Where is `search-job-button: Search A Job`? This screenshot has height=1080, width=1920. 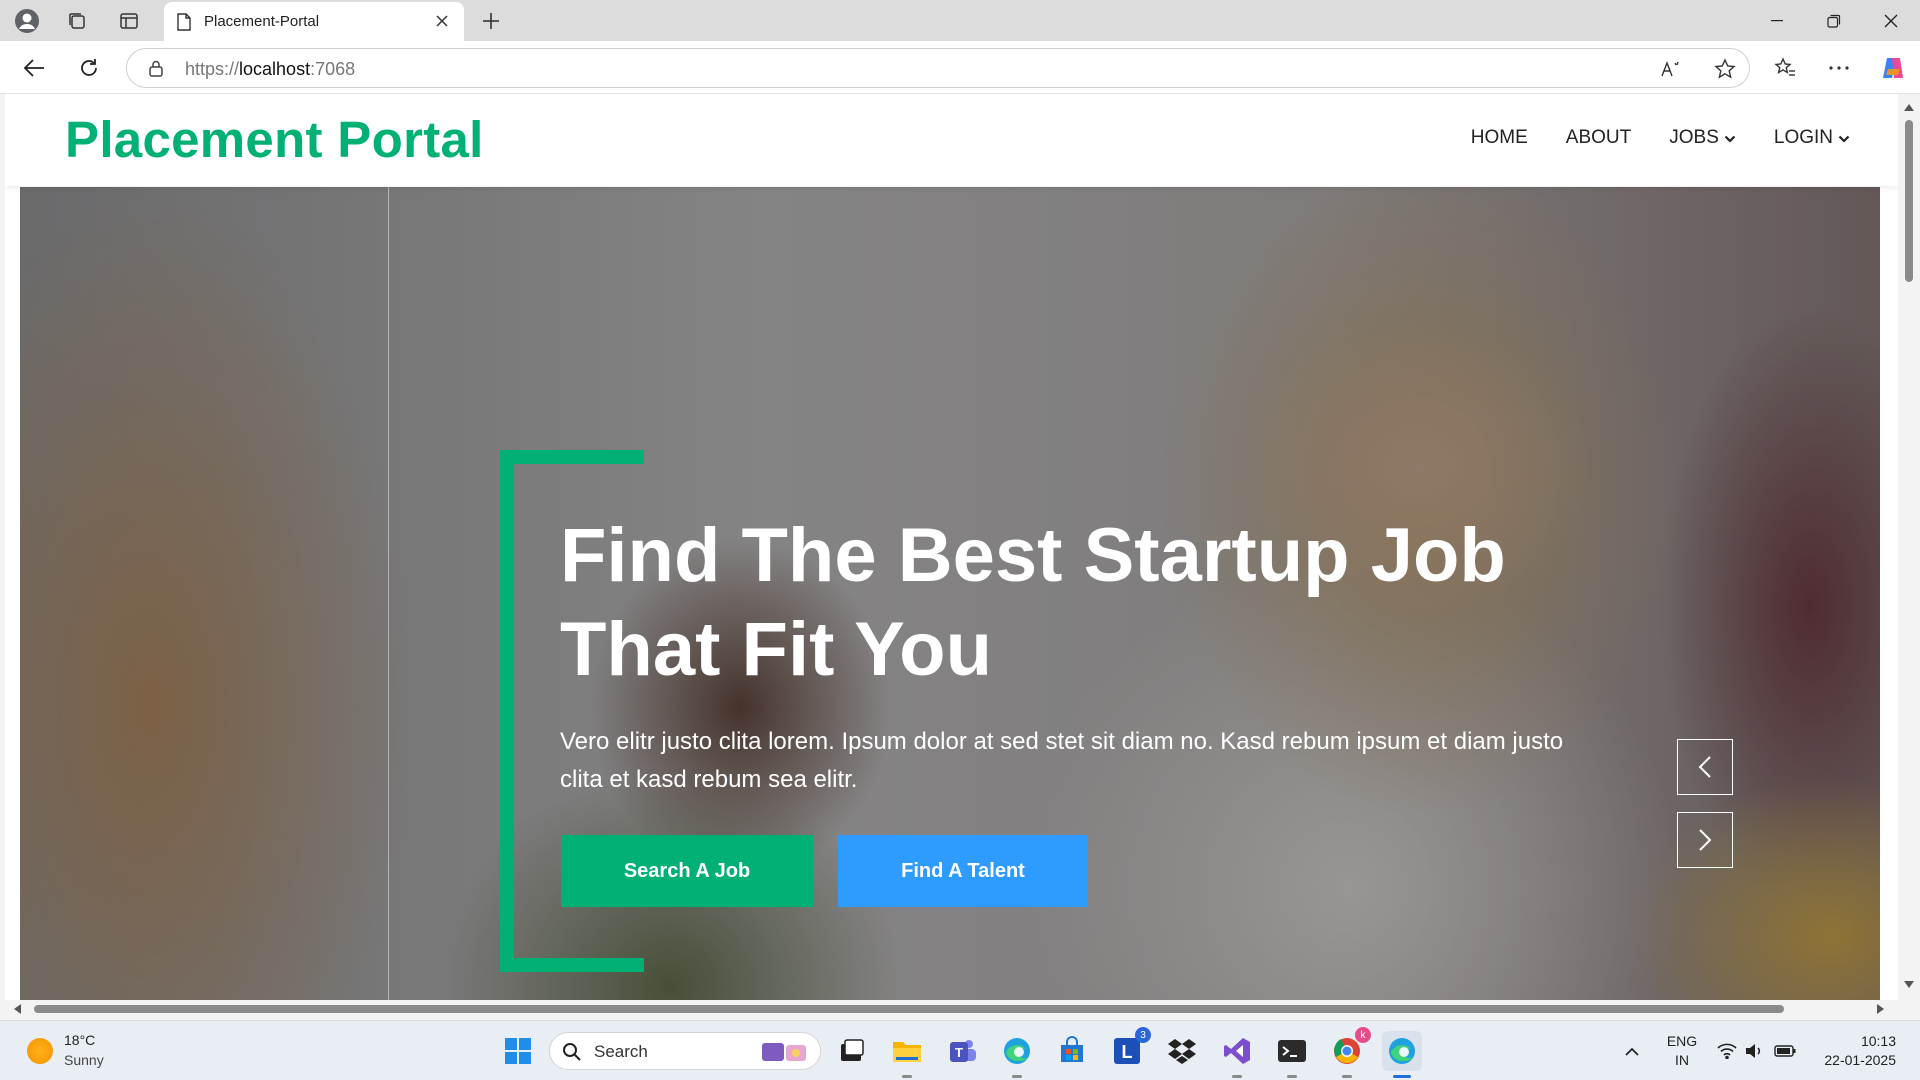
search-job-button: Search A Job is located at coordinates (687, 871).